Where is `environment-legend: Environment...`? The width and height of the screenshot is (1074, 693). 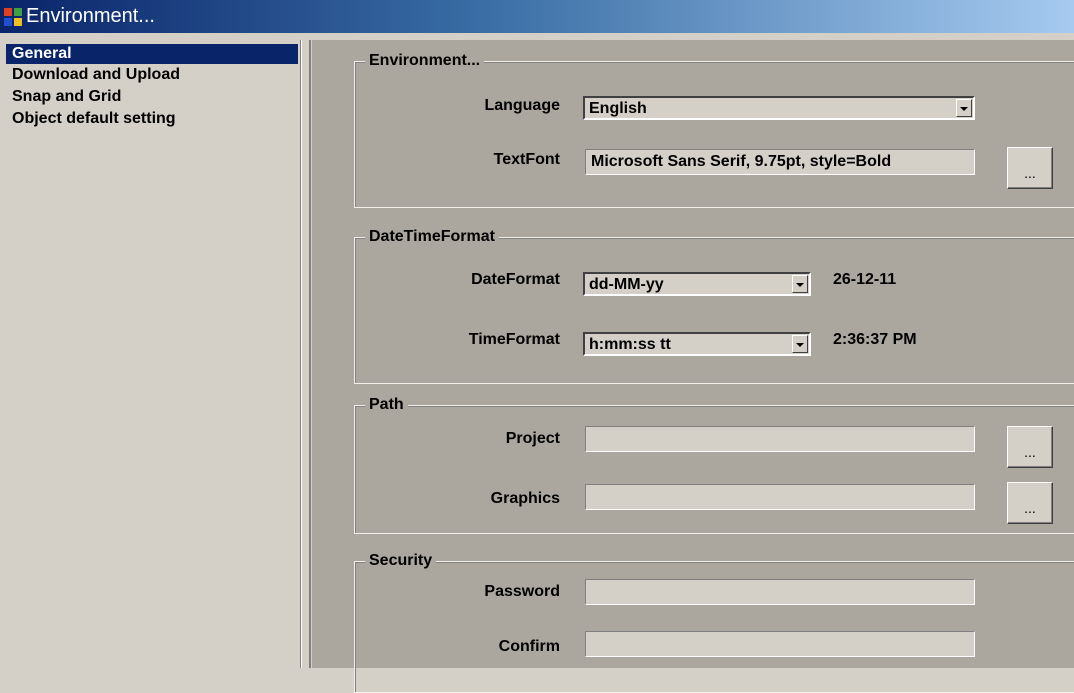
environment-legend: Environment... is located at coordinates (425, 61).